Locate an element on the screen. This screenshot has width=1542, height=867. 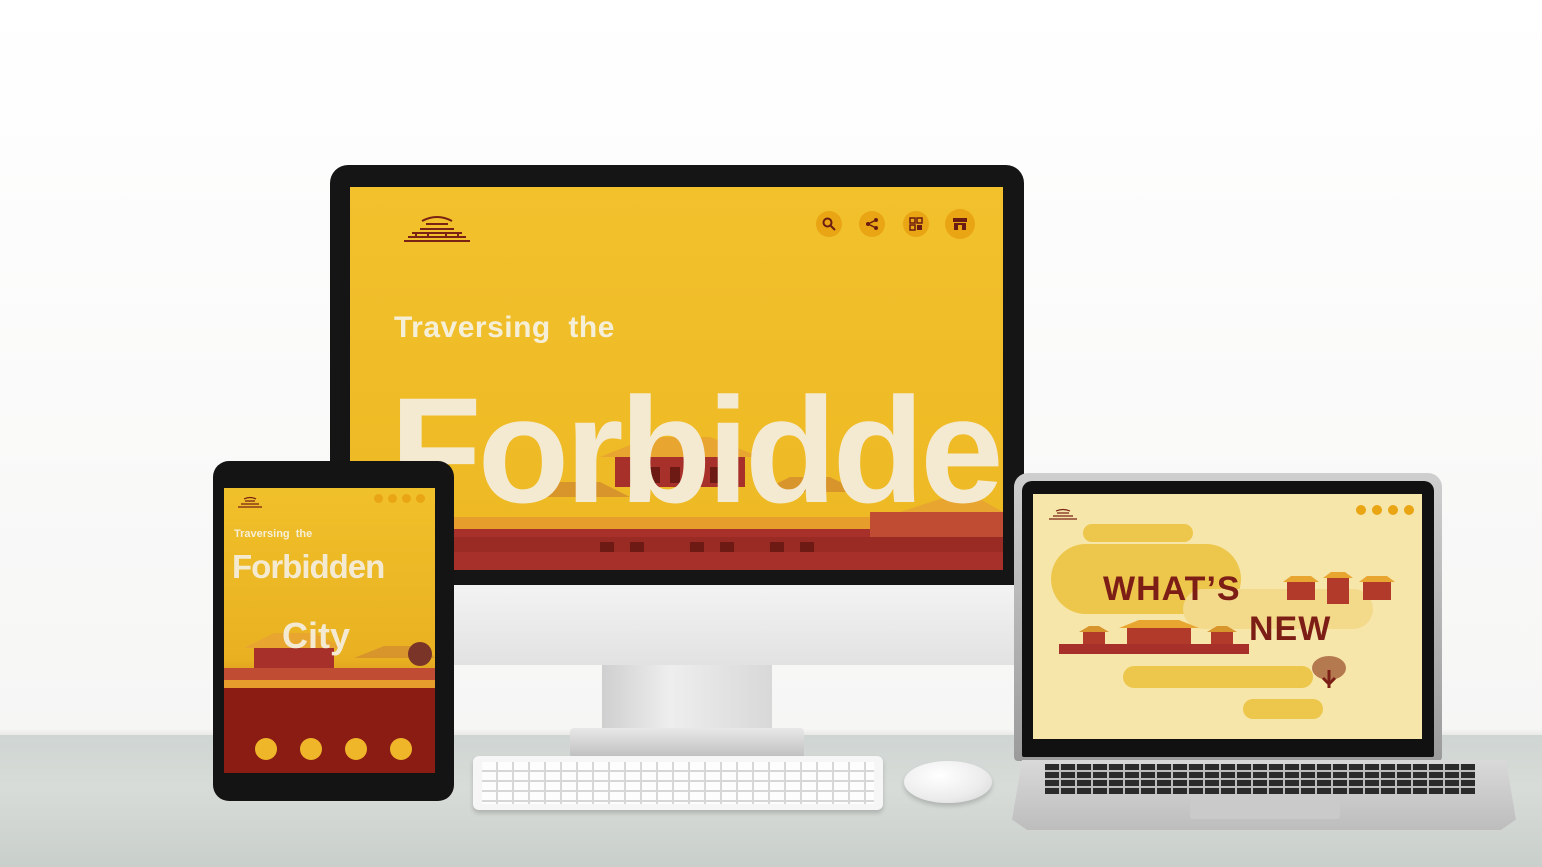
headline-big-line1: Forbidden is located at coordinates (308, 566).